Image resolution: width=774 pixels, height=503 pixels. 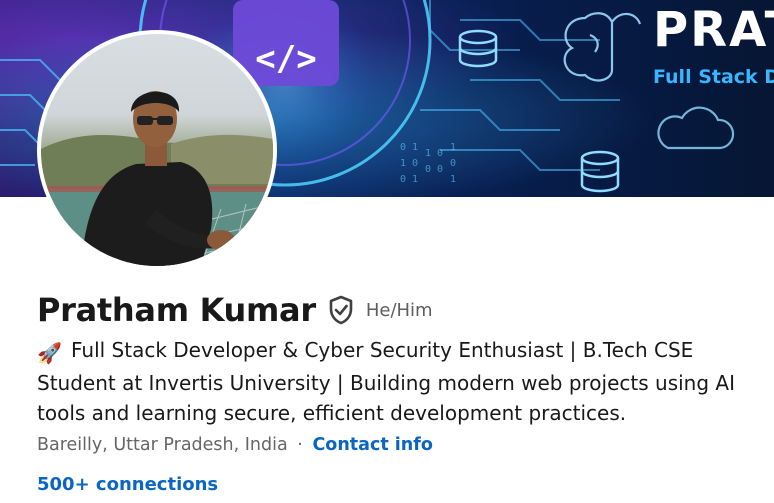 I want to click on svg-text: 1 0, so click(x=409, y=163).